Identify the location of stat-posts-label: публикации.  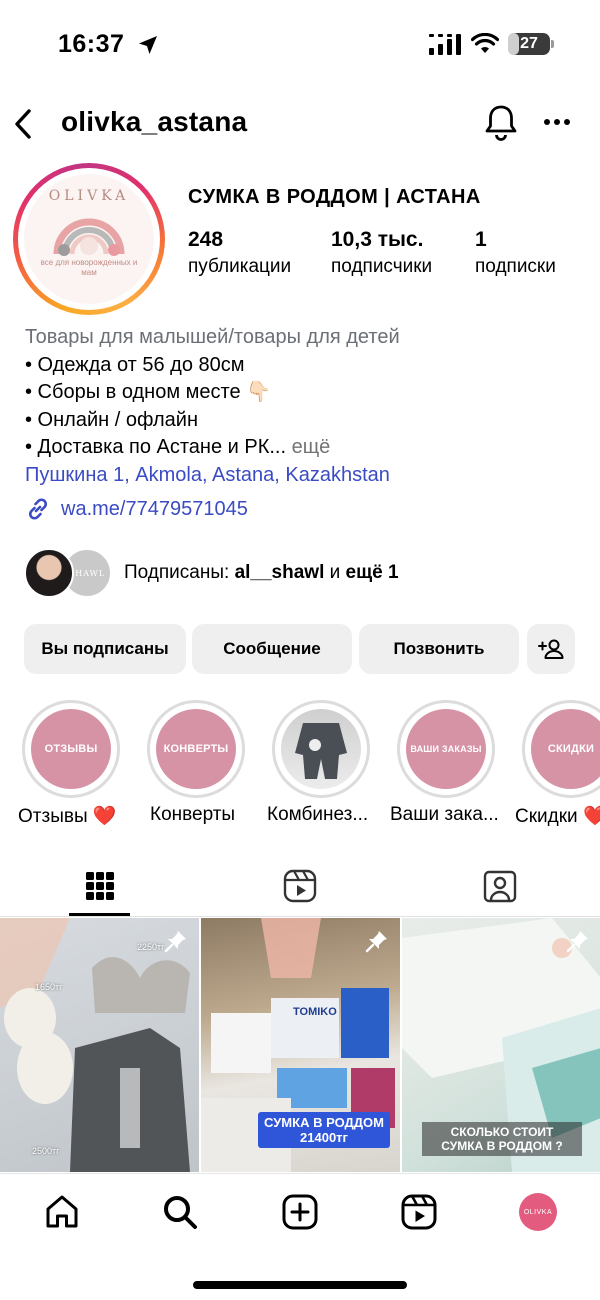
(240, 266).